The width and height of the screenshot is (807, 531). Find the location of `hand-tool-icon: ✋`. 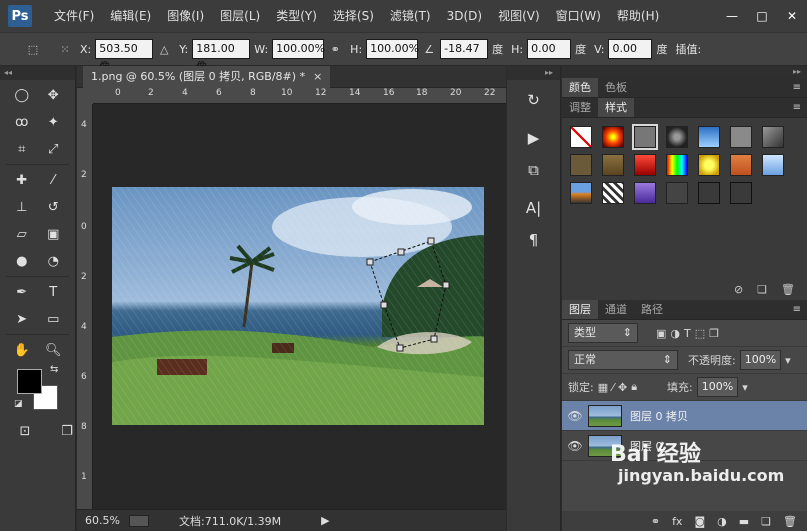

hand-tool-icon: ✋ is located at coordinates (22, 350).